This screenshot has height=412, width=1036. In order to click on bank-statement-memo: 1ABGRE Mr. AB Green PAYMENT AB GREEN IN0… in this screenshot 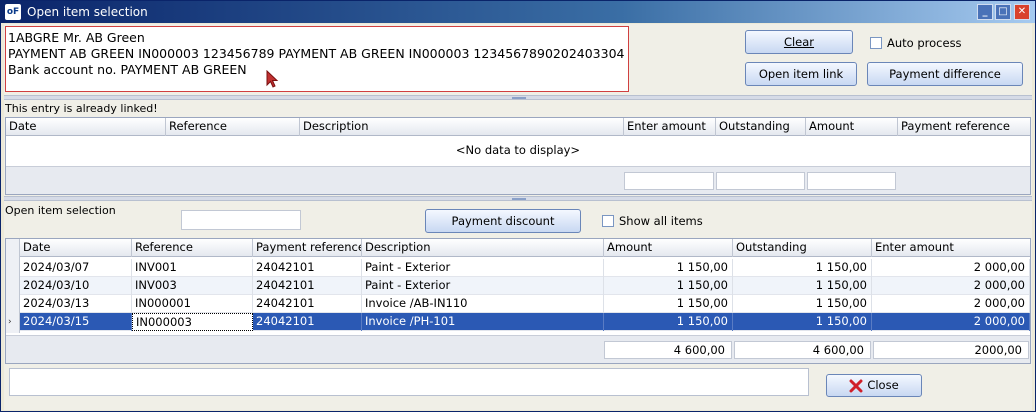, I will do `click(317, 59)`.